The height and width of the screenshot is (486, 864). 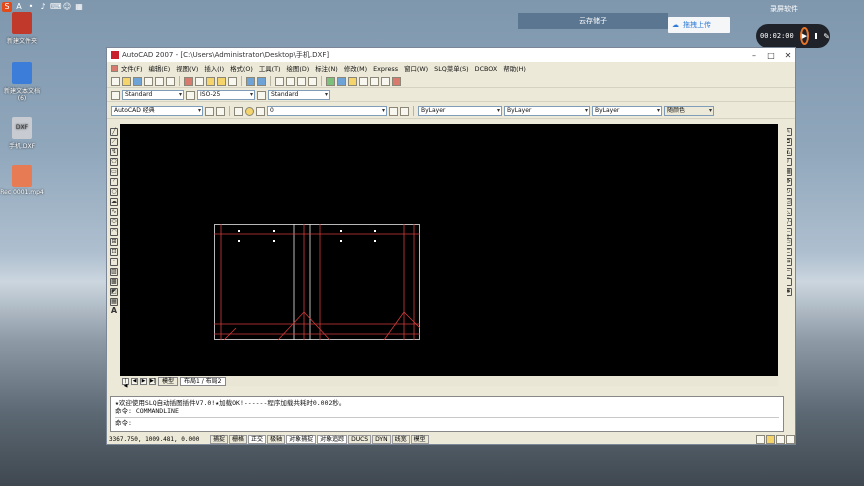 What do you see at coordinates (114, 162) in the screenshot?
I see `polygon-icon: ⬠` at bounding box center [114, 162].